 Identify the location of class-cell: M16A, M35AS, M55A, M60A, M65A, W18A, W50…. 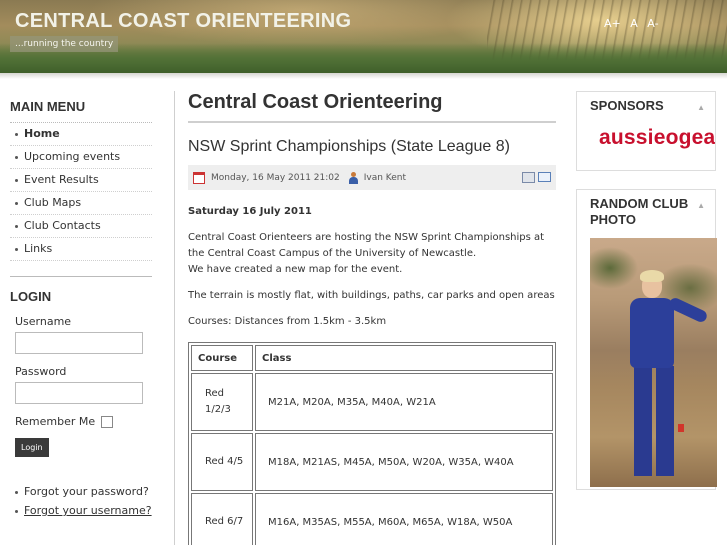
(404, 519).